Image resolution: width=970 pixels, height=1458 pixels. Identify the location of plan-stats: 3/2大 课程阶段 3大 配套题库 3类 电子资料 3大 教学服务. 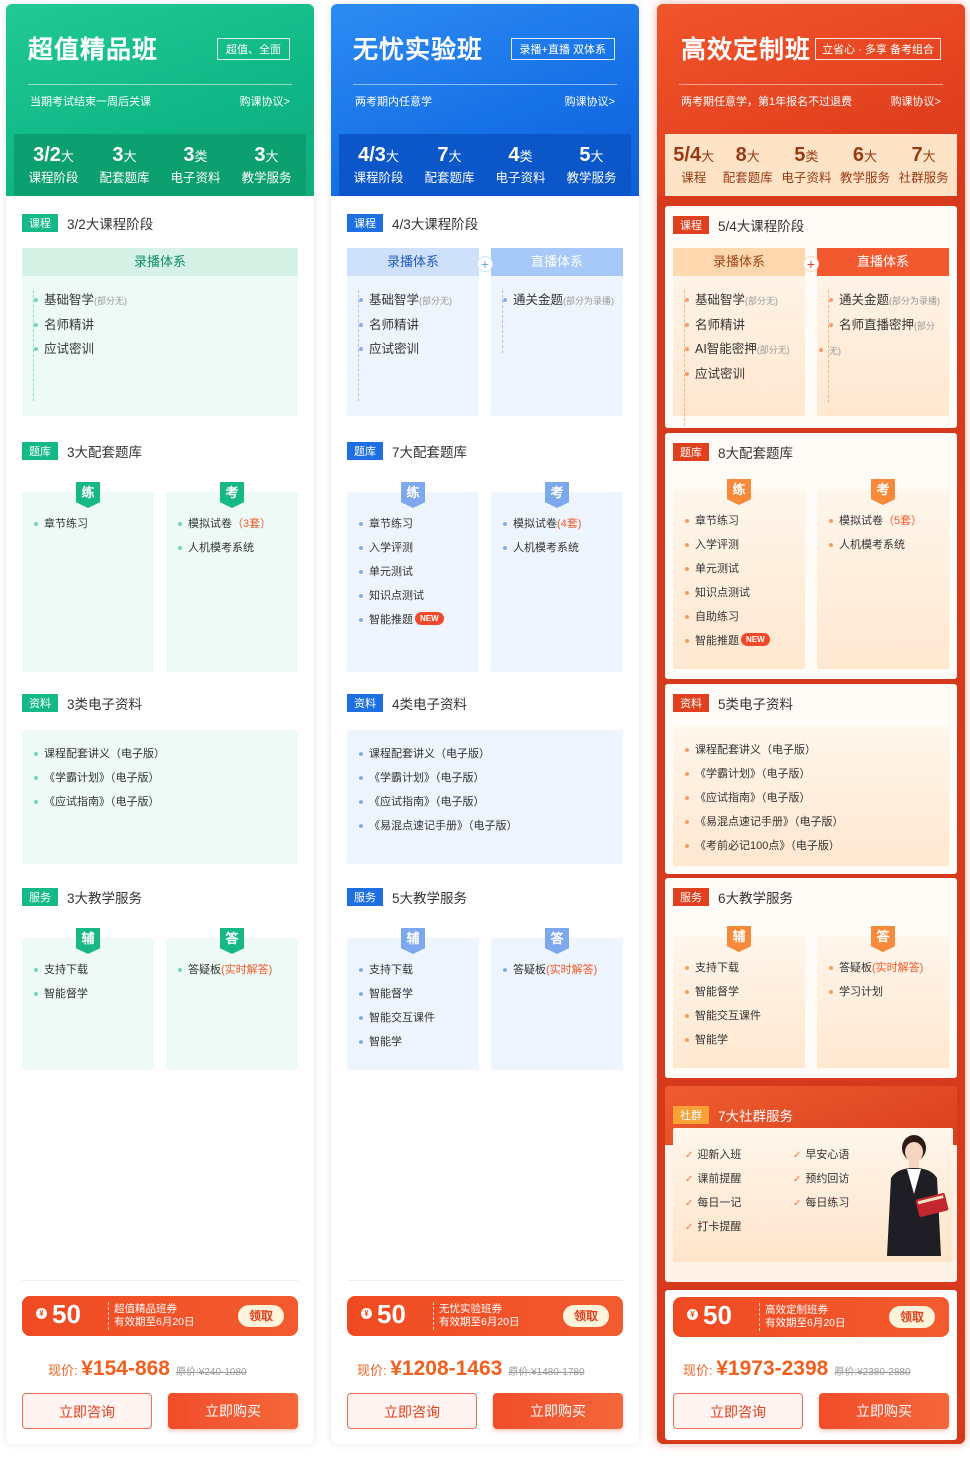
(160, 165).